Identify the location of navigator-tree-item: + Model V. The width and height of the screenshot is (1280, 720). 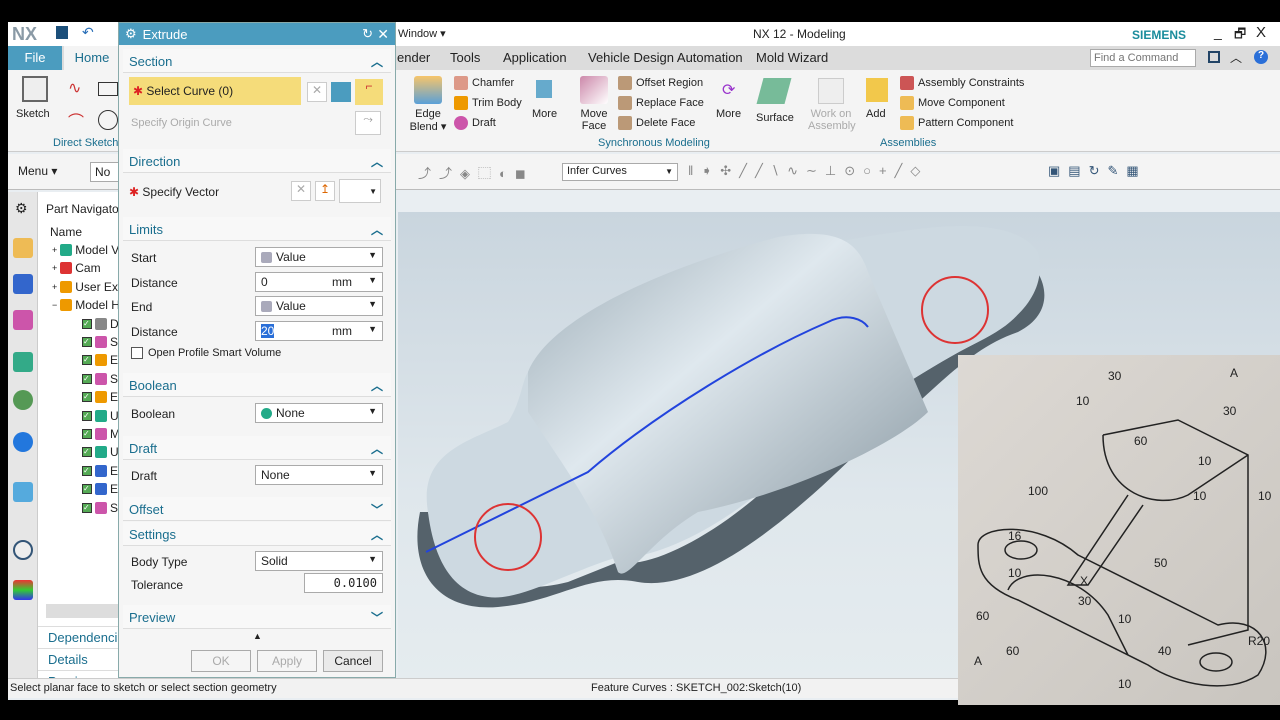
(85, 250).